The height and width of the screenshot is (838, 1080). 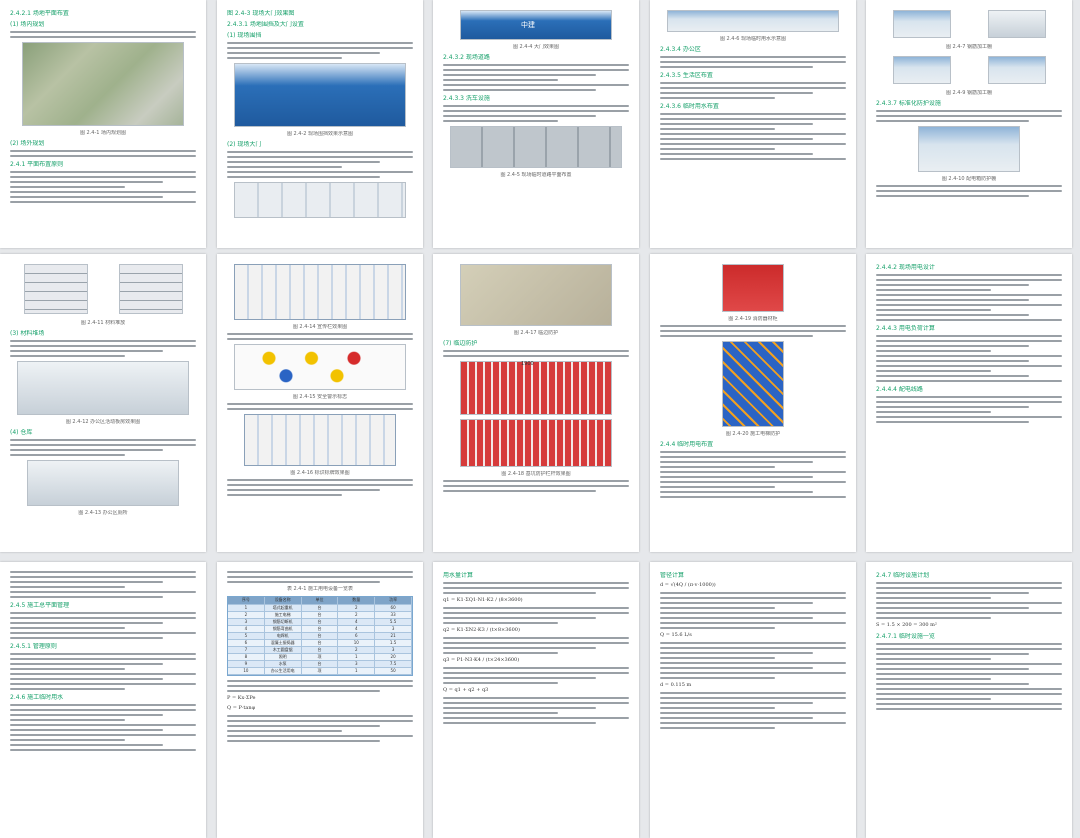 What do you see at coordinates (753, 39) in the screenshot?
I see `figure-caption: 图 2.4-6 现场临时用水示意图` at bounding box center [753, 39].